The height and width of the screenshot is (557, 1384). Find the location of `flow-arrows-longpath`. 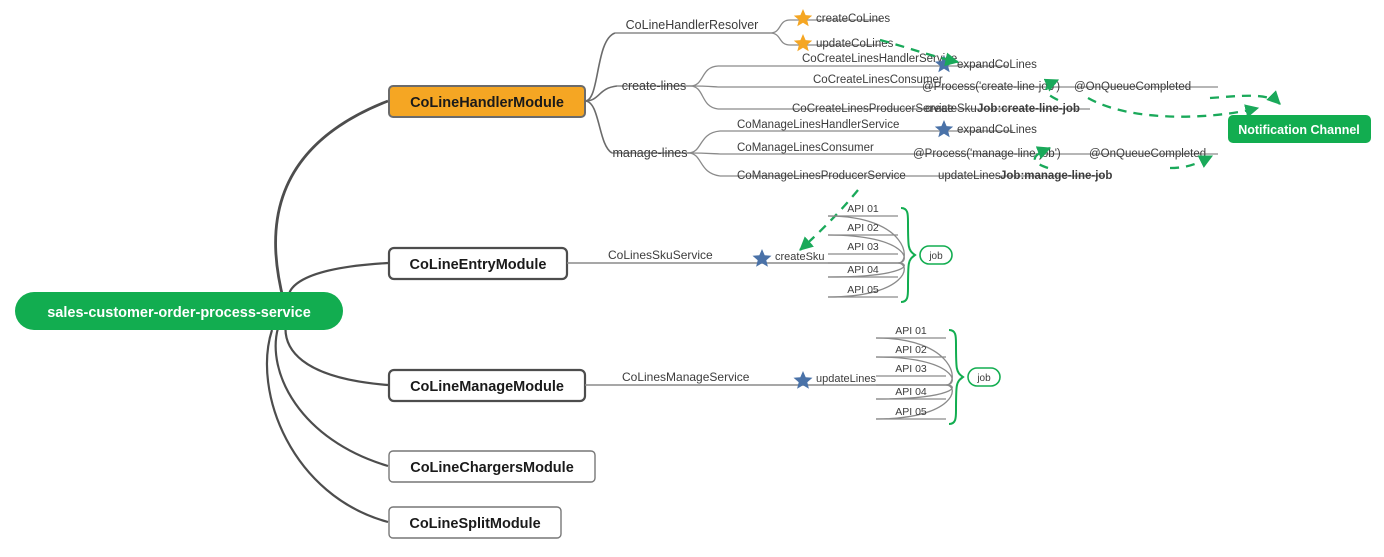

flow-arrows-longpath is located at coordinates (1173, 107).